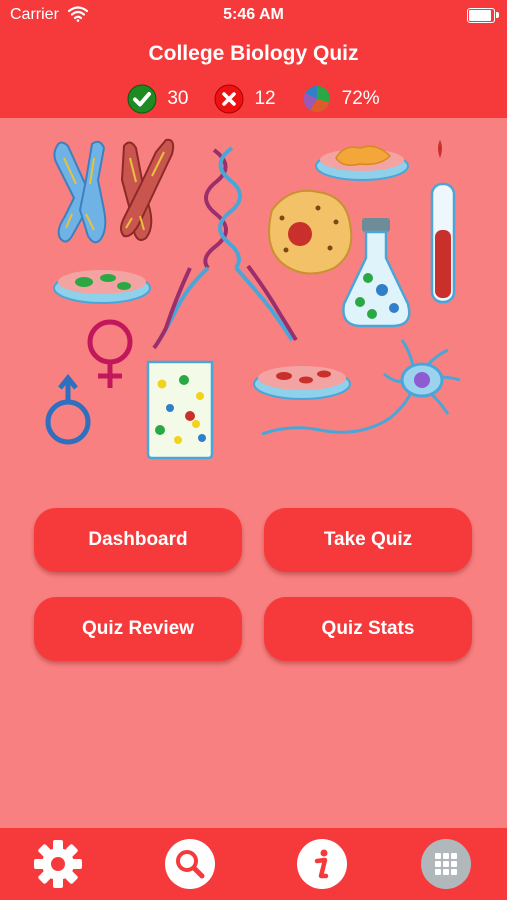 This screenshot has height=900, width=507. Describe the element at coordinates (316, 99) in the screenshot. I see `pie-chart-icon` at that location.